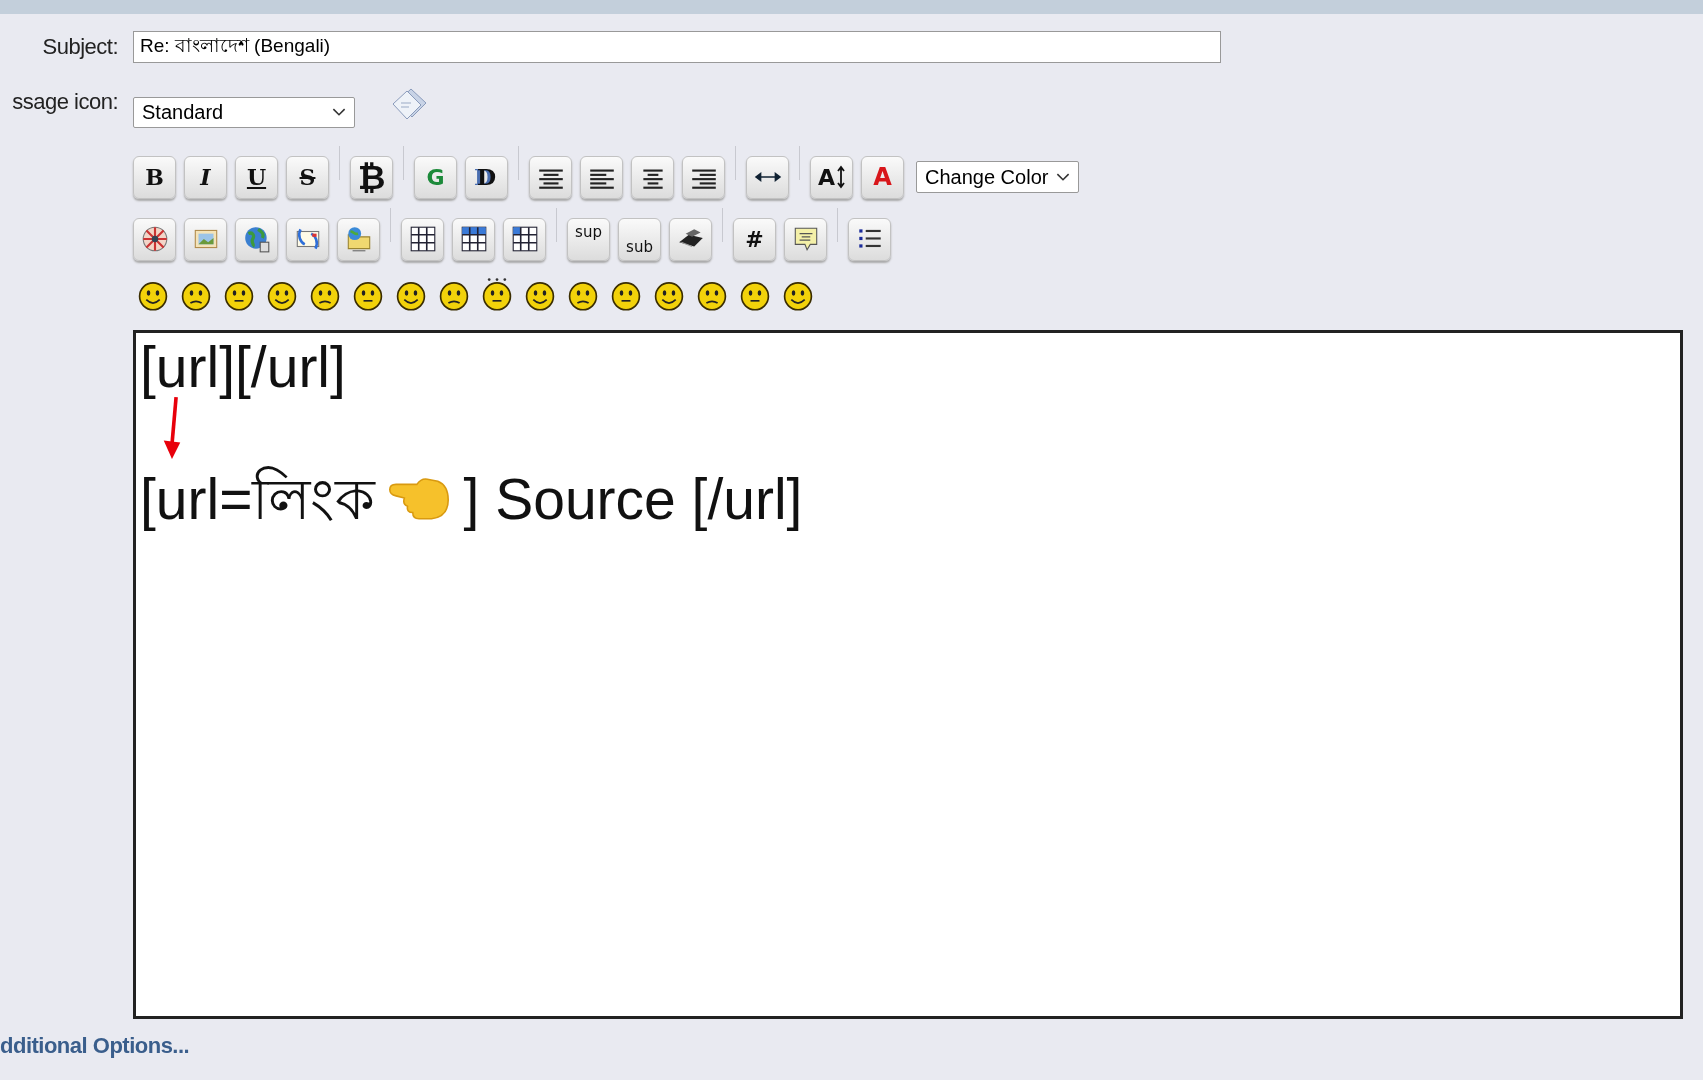 The height and width of the screenshot is (1080, 1703). What do you see at coordinates (422, 239) in the screenshot?
I see `table-button` at bounding box center [422, 239].